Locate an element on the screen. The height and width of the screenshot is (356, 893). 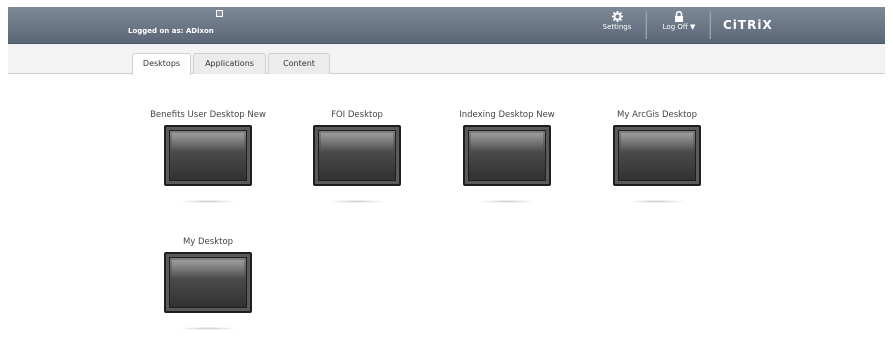
desktop-label: My Desktop is located at coordinates (208, 242).